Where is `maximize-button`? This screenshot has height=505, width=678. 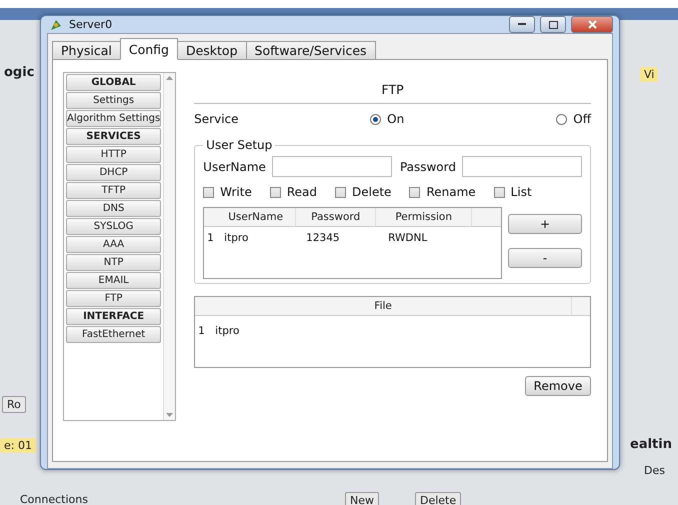 maximize-button is located at coordinates (553, 24).